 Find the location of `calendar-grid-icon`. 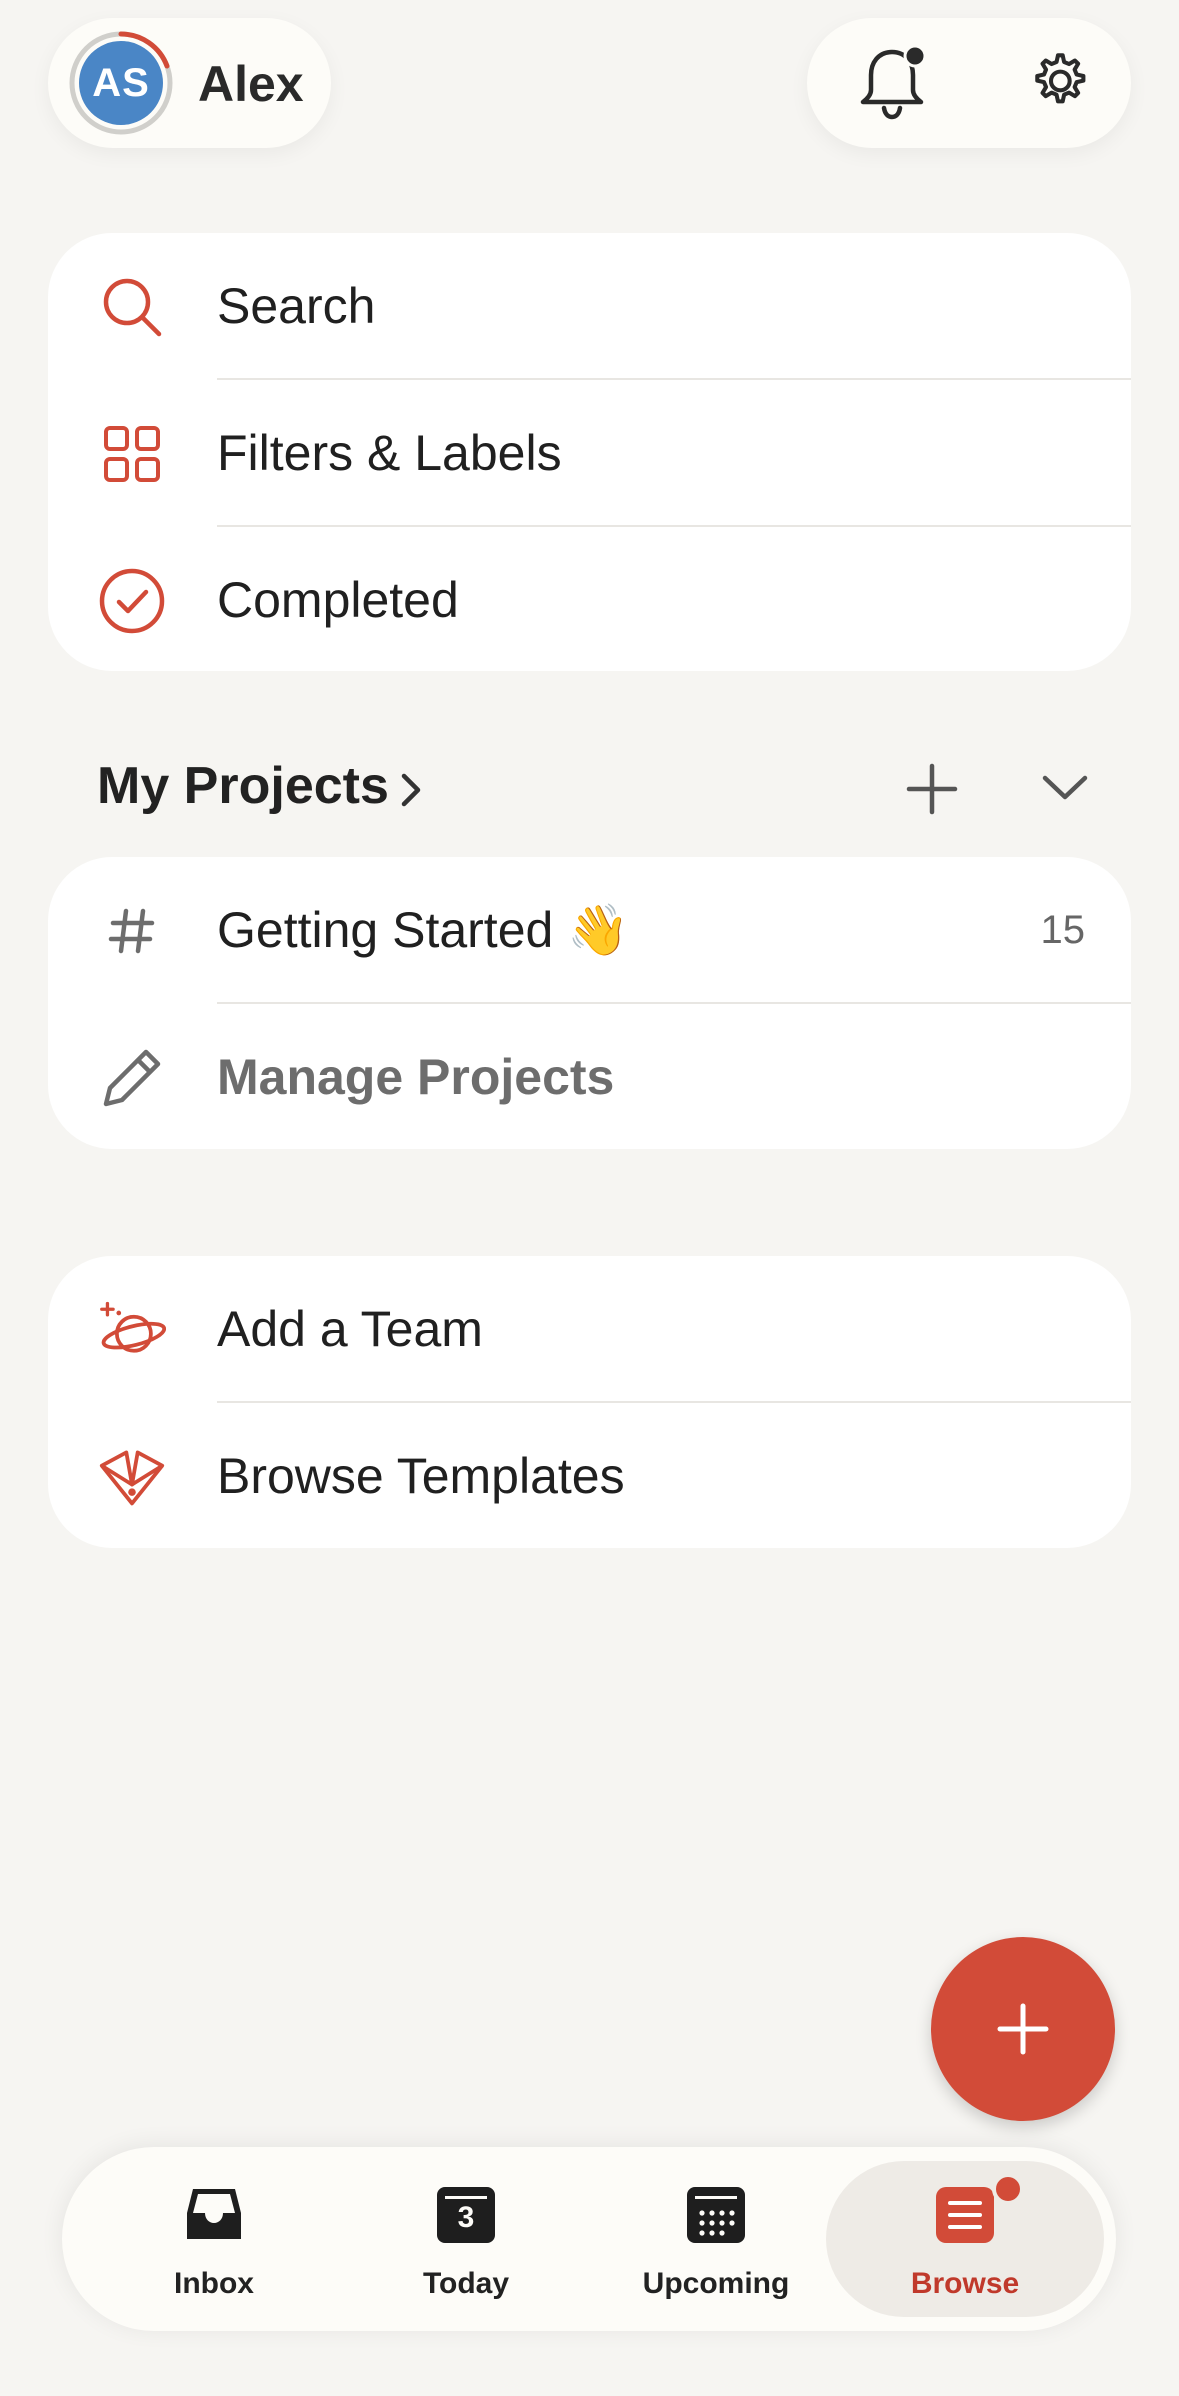

calendar-grid-icon is located at coordinates (716, 2215).